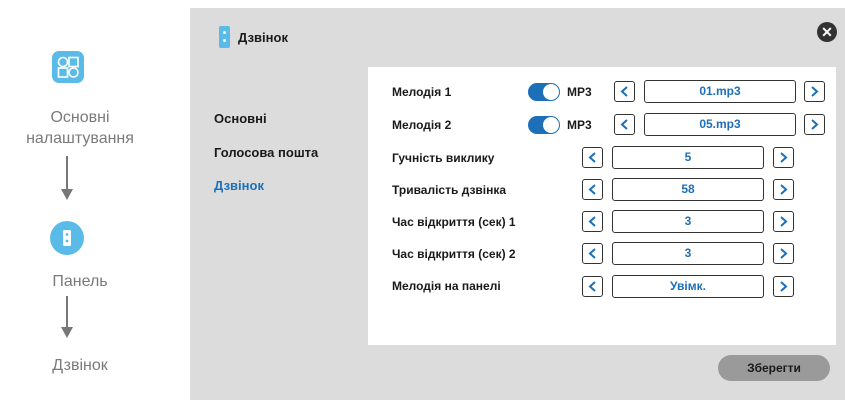  Describe the element at coordinates (720, 124) in the screenshot. I see `value-melody-2: 05.mp3` at that location.